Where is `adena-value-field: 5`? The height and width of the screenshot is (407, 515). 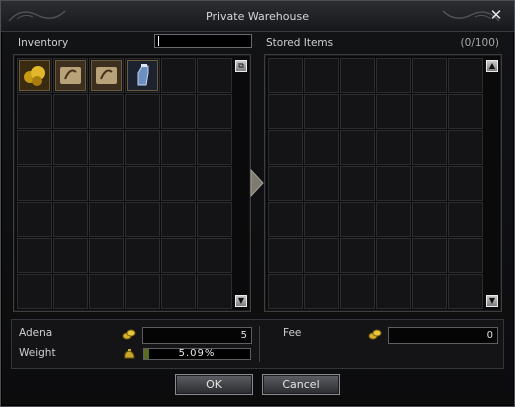
adena-value-field: 5 is located at coordinates (197, 335).